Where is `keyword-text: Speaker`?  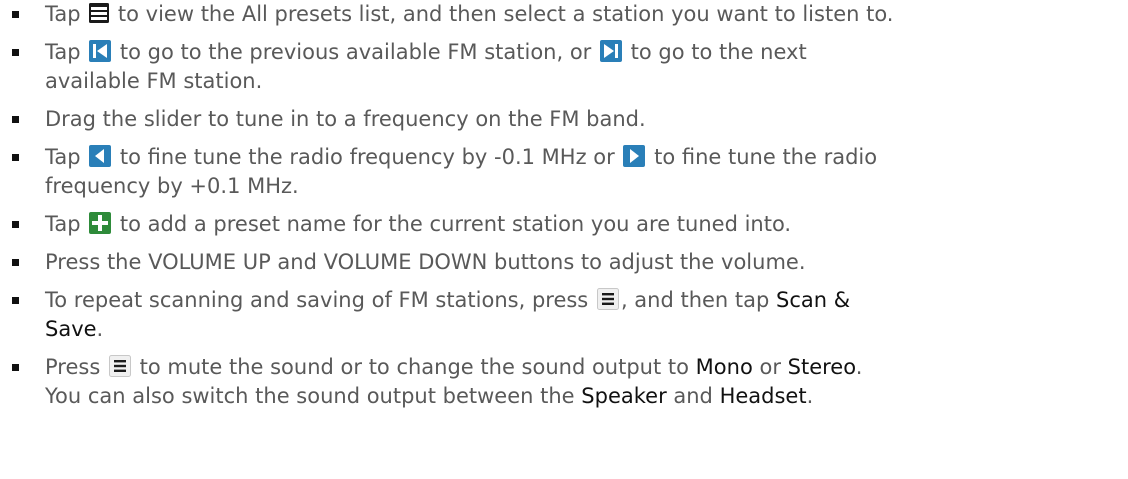
keyword-text: Speaker is located at coordinates (624, 396).